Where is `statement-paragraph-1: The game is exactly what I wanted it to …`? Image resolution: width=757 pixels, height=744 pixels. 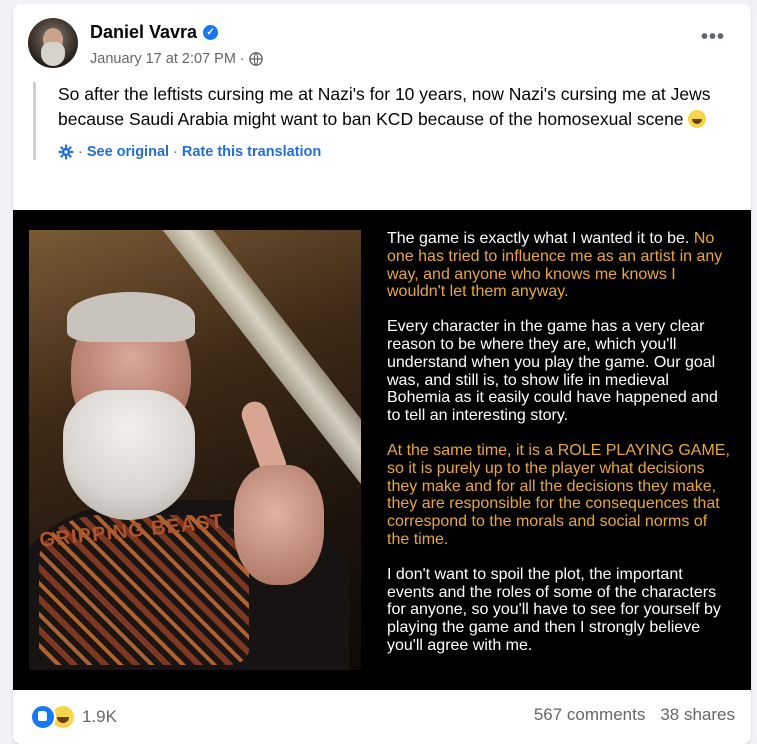
statement-paragraph-1: The game is exactly what I wanted it to … is located at coordinates (559, 265).